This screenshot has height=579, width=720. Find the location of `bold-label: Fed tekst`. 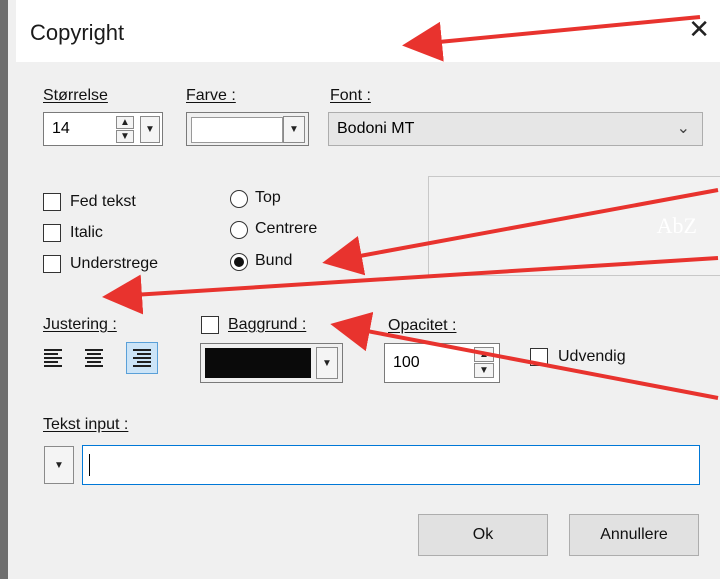

bold-label: Fed tekst is located at coordinates (103, 201).